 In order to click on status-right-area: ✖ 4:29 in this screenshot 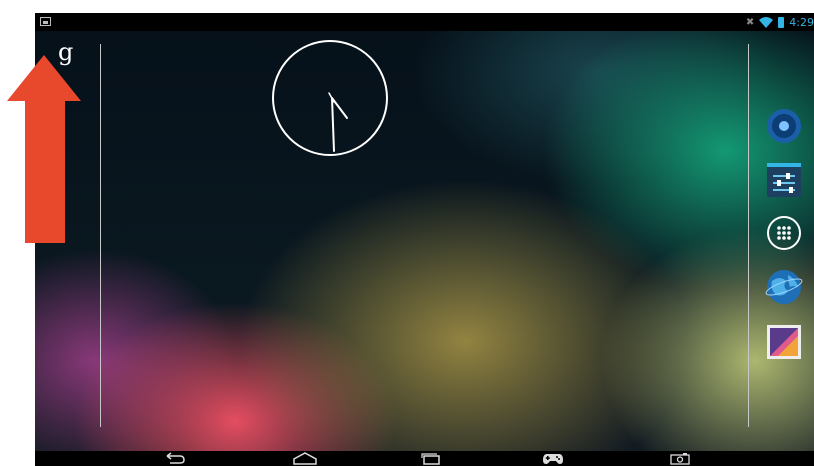, I will do `click(780, 22)`.